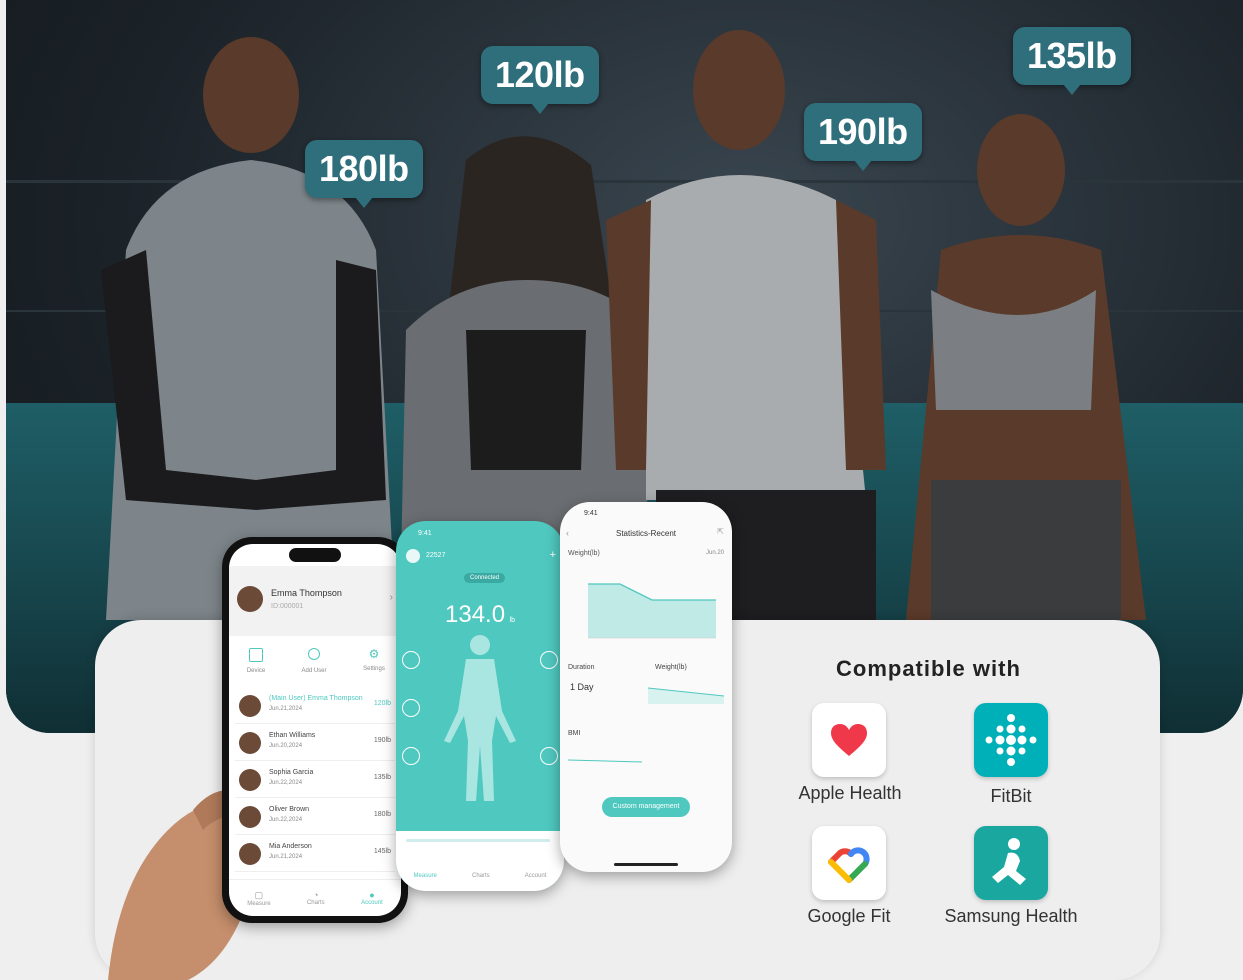 The image size is (1243, 980). Describe the element at coordinates (720, 531) in the screenshot. I see `share-icon: ⇱` at that location.